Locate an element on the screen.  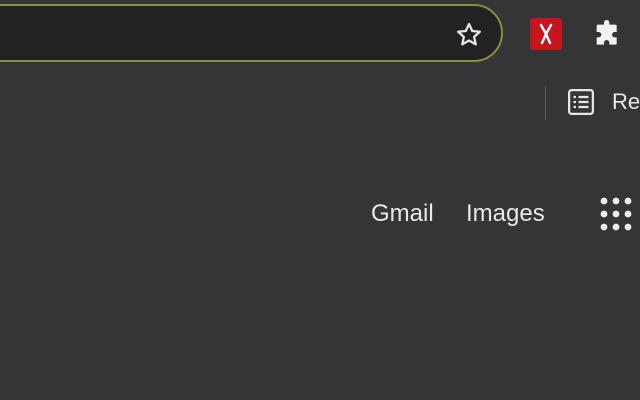
red-extension-icon is located at coordinates (546, 34).